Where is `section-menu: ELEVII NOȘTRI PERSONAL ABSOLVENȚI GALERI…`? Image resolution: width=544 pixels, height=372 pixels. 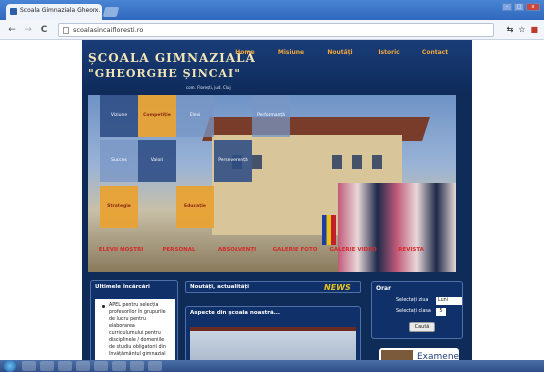 section-menu: ELEVII NOȘTRI PERSONAL ABSOLVENȚI GALERI… is located at coordinates (266, 250).